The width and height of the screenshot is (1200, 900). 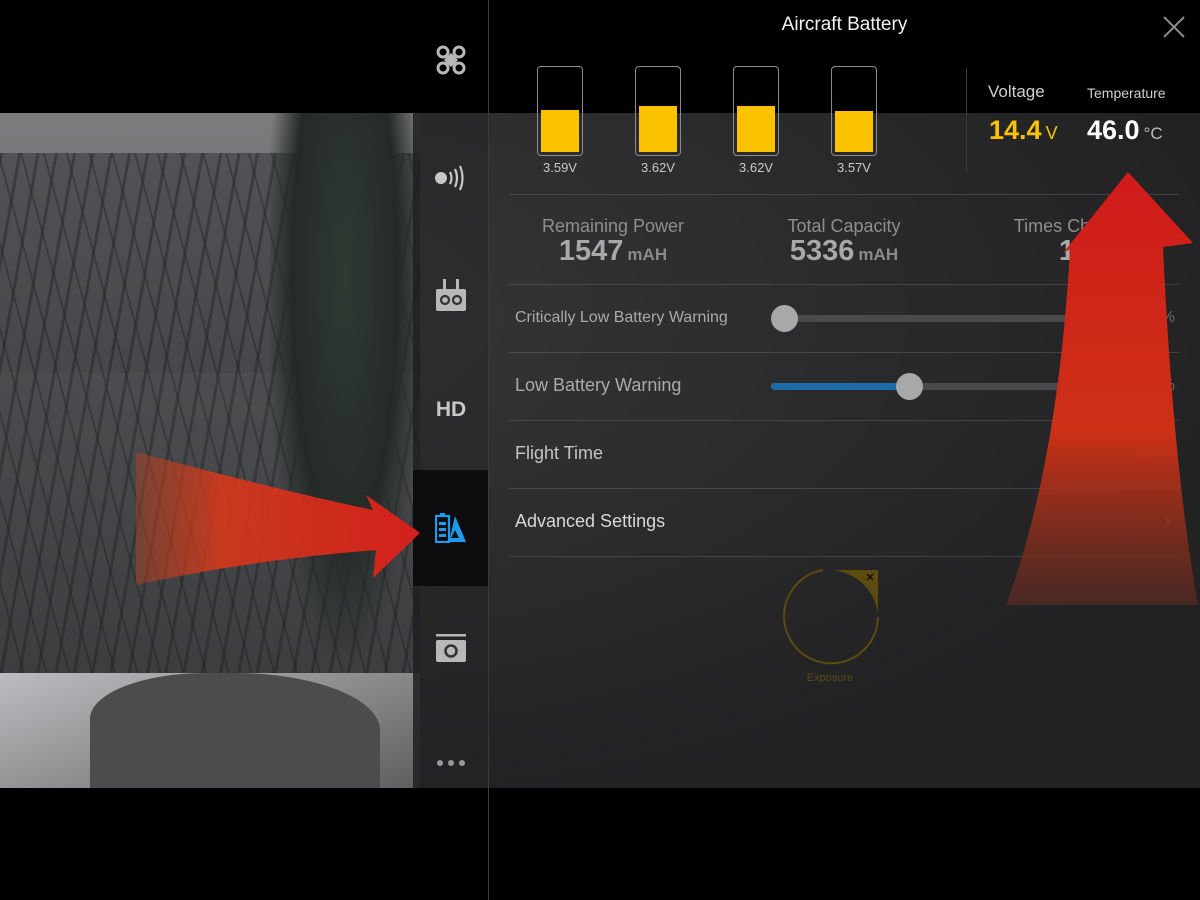 I want to click on temperature-number: 46.0, so click(x=1113, y=130).